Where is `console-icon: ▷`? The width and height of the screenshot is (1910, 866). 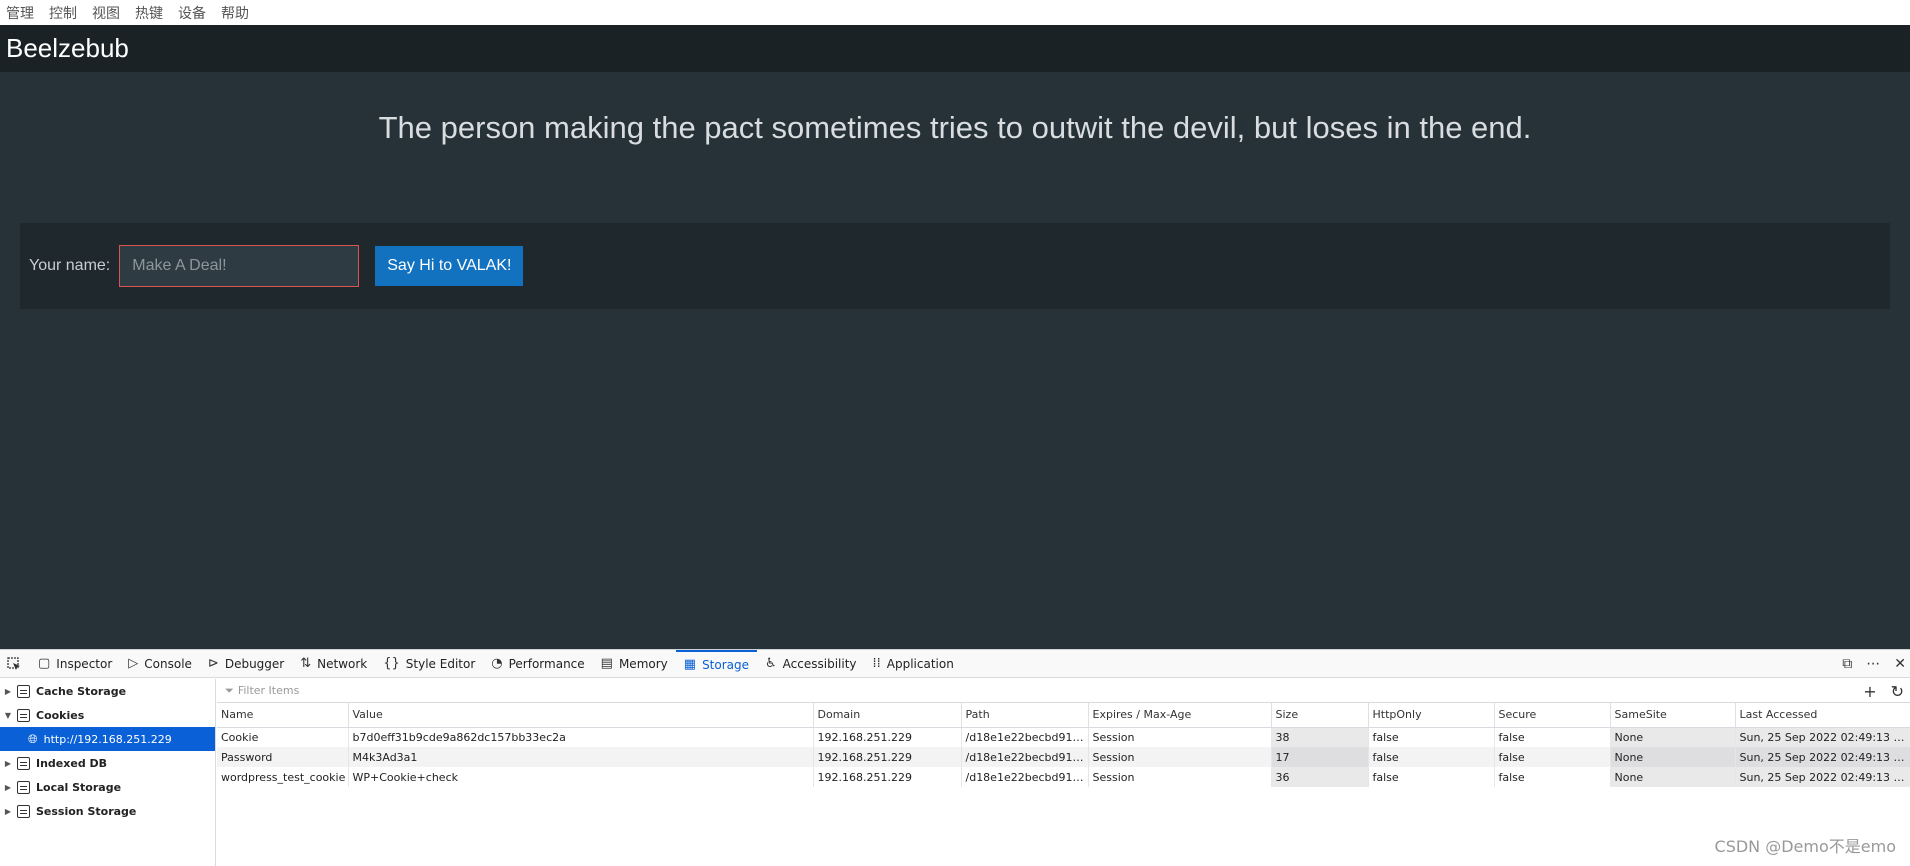 console-icon: ▷ is located at coordinates (133, 663).